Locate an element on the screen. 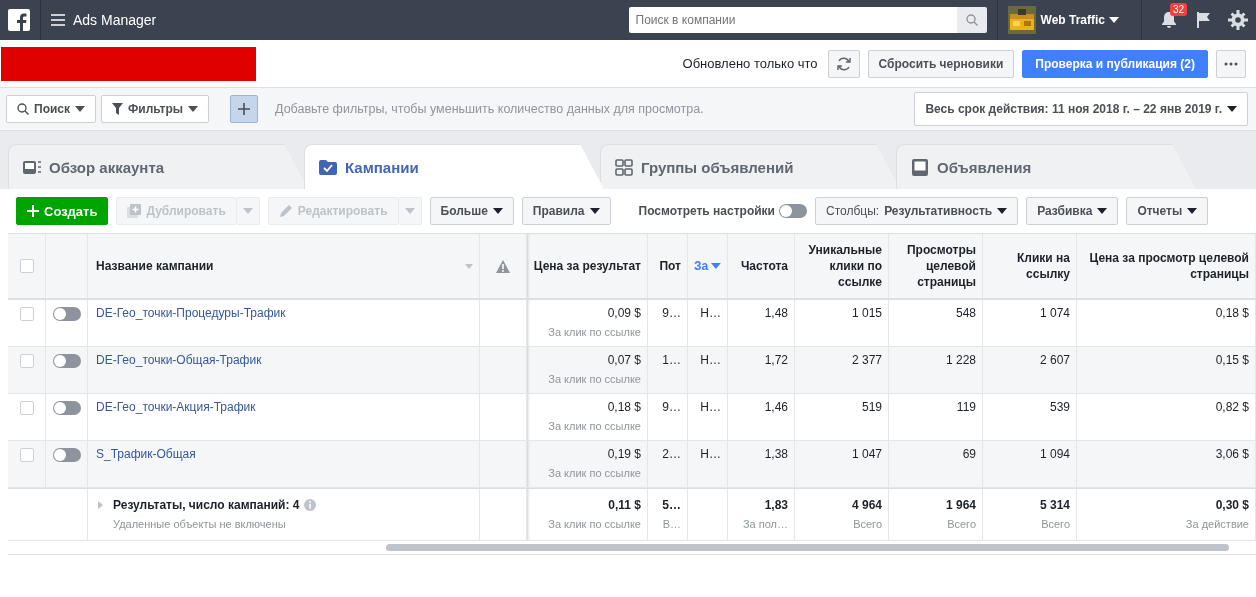 This screenshot has height=597, width=1256. date-range-button: Весь срок действия: 11 ноя 2018 г. – 22 янв 2019 г. is located at coordinates (1081, 109).